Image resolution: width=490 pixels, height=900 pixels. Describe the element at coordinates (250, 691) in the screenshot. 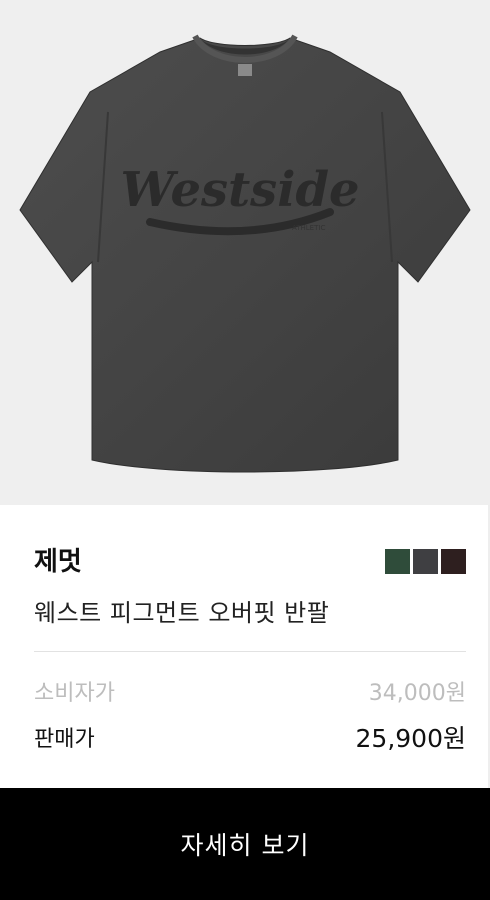

I see `retail-price-row: 소비자가 34,000원` at that location.